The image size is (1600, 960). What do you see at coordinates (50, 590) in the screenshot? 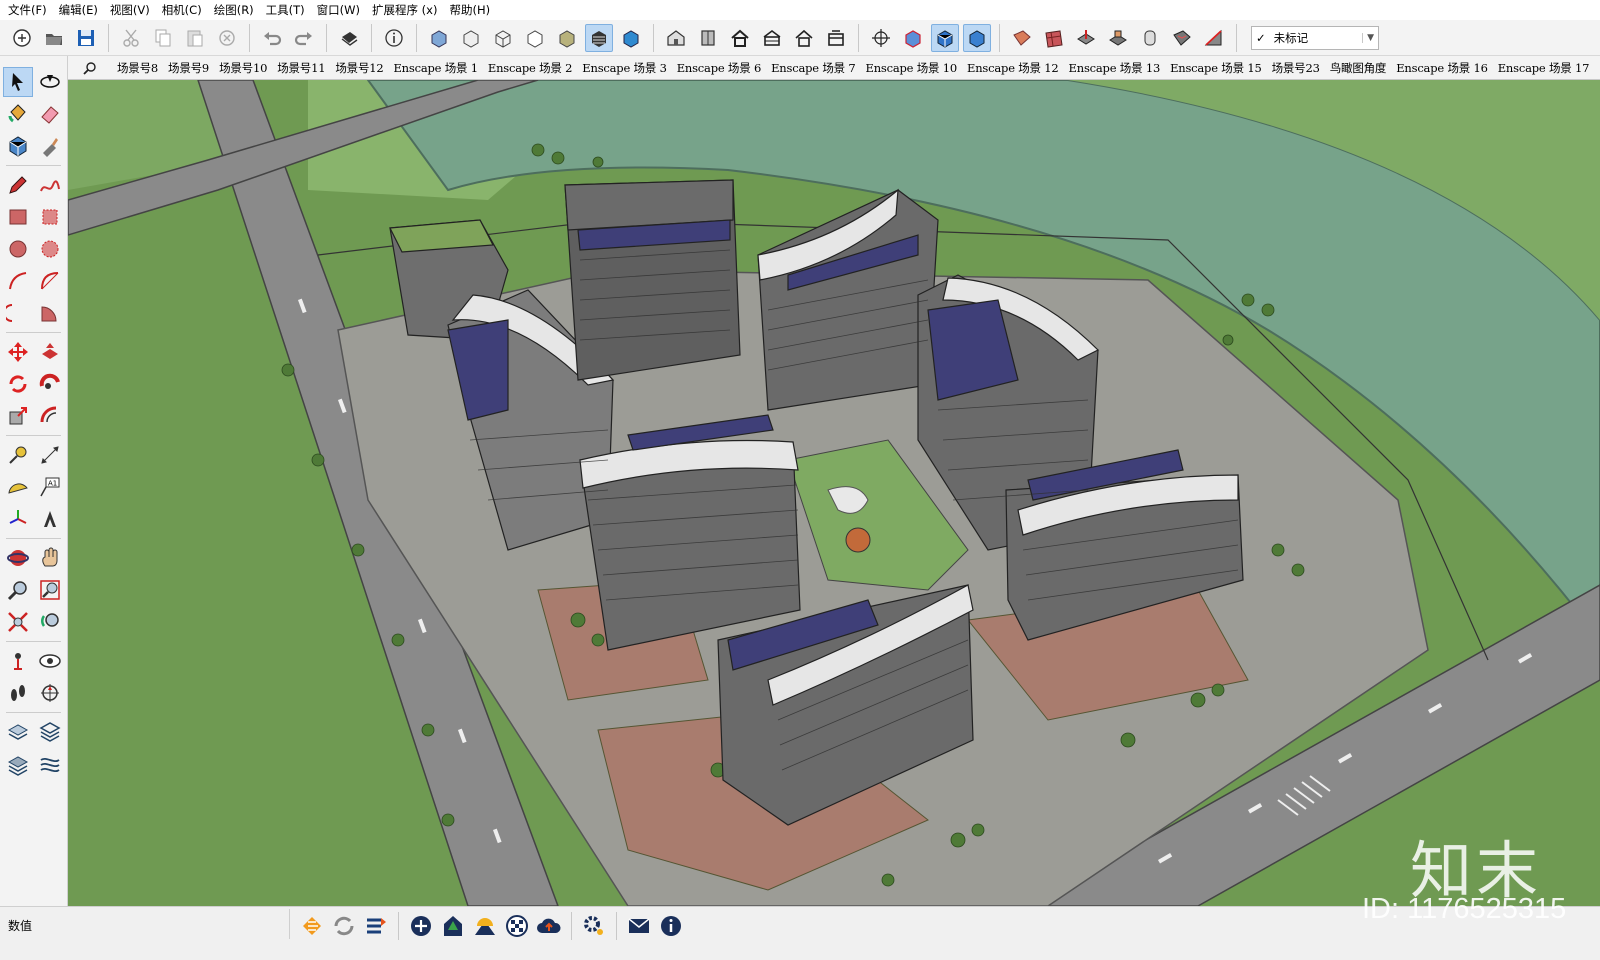
I see `zoom-window-icon` at bounding box center [50, 590].